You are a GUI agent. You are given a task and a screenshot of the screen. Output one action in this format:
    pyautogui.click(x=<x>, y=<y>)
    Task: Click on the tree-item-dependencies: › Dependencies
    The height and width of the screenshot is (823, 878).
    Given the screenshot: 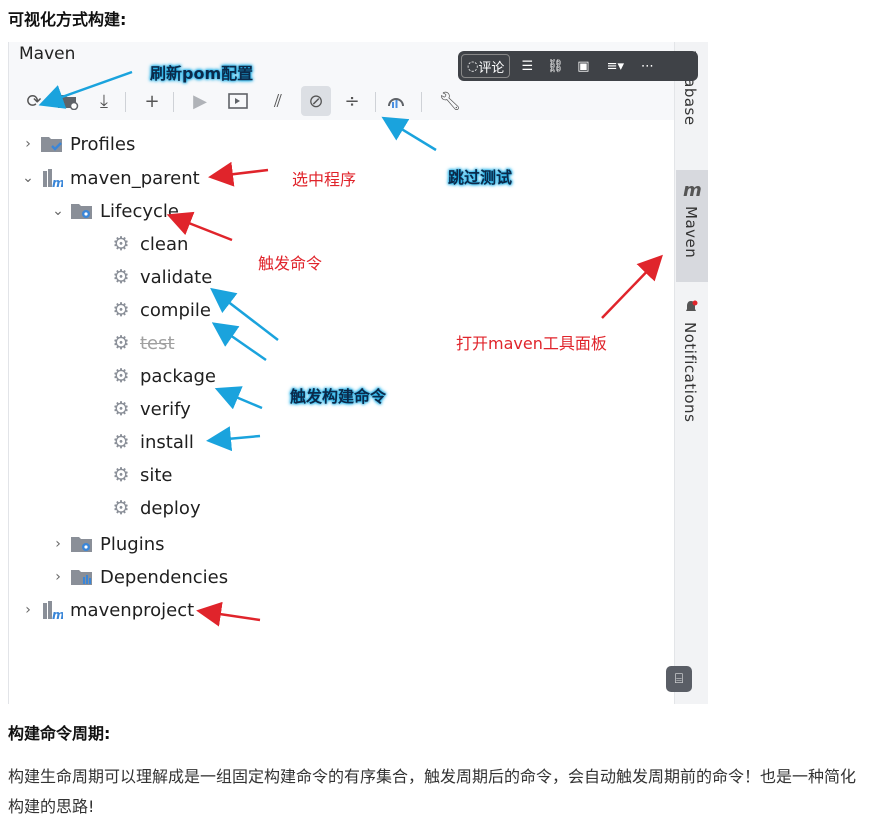 What is the action you would take?
    pyautogui.click(x=138, y=577)
    